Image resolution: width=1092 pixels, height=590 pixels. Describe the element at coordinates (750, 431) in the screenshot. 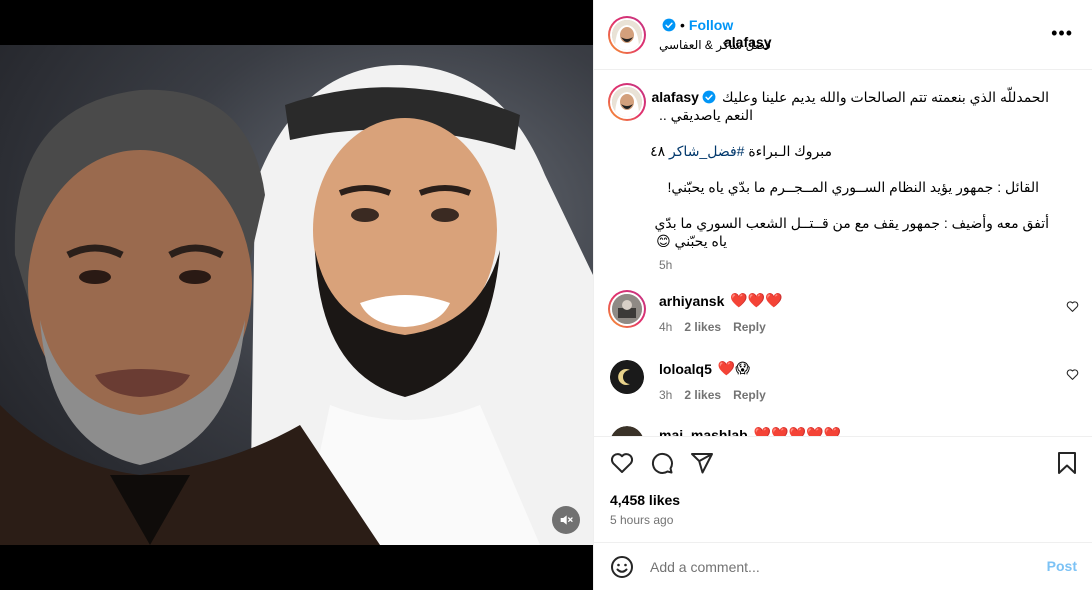

I see `comment-header: mai_mashlab ❤️❤️❤️❤️❤️` at that location.